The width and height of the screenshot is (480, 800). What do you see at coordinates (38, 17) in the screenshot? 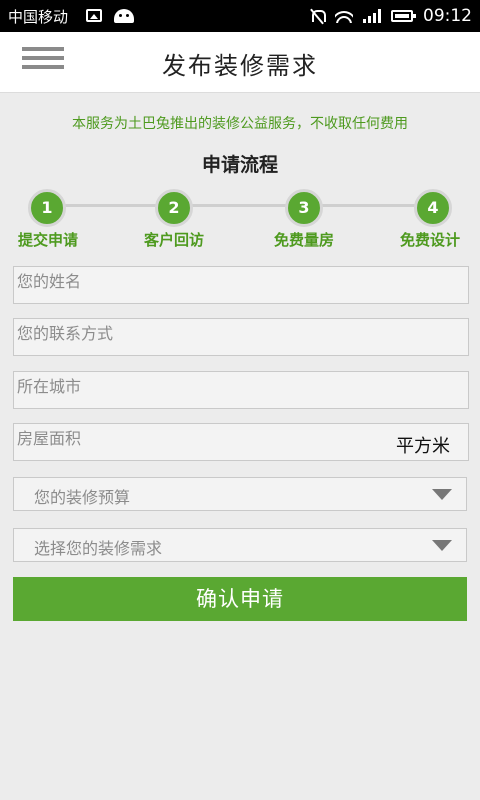
I see `carrier-name: 中国移动` at bounding box center [38, 17].